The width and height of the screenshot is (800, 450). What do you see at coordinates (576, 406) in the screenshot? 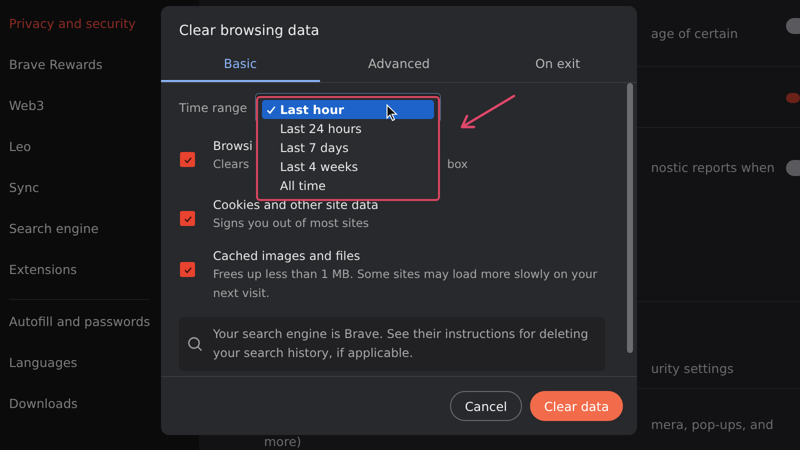
I see `clear-data-button: Clear data` at bounding box center [576, 406].